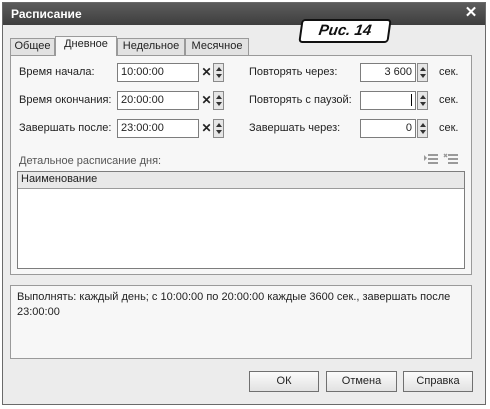 This screenshot has width=490, height=409. I want to click on finish-after-input: 23:00:00, so click(158, 128).